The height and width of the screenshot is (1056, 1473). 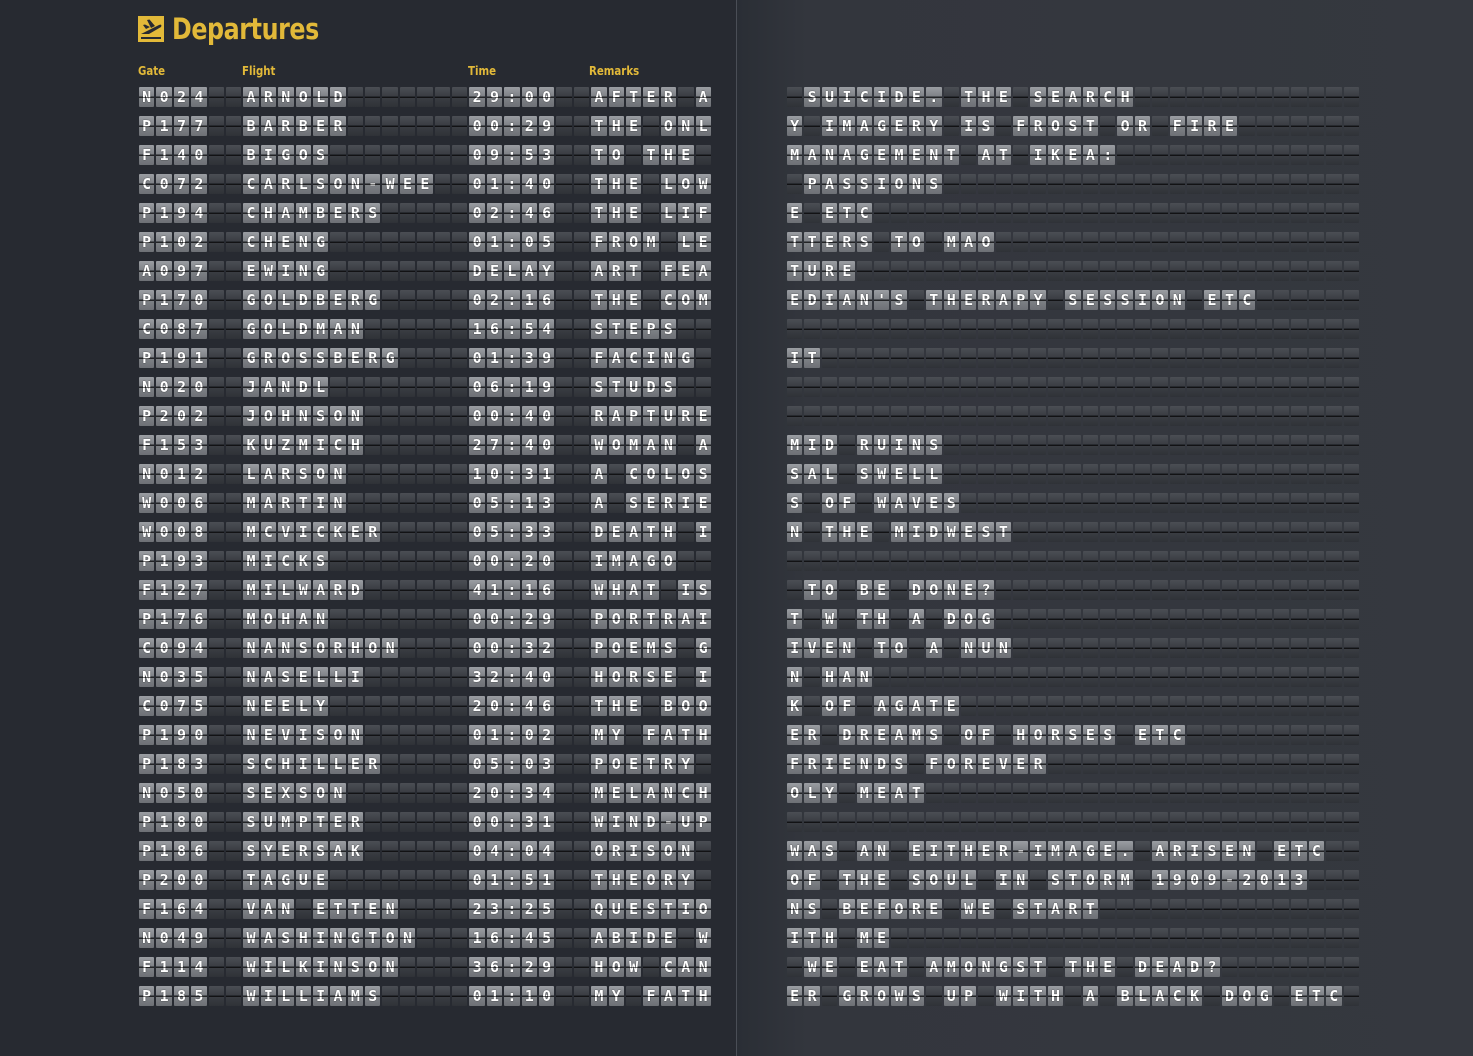 What do you see at coordinates (251, 300) in the screenshot?
I see `flap-tile: G` at bounding box center [251, 300].